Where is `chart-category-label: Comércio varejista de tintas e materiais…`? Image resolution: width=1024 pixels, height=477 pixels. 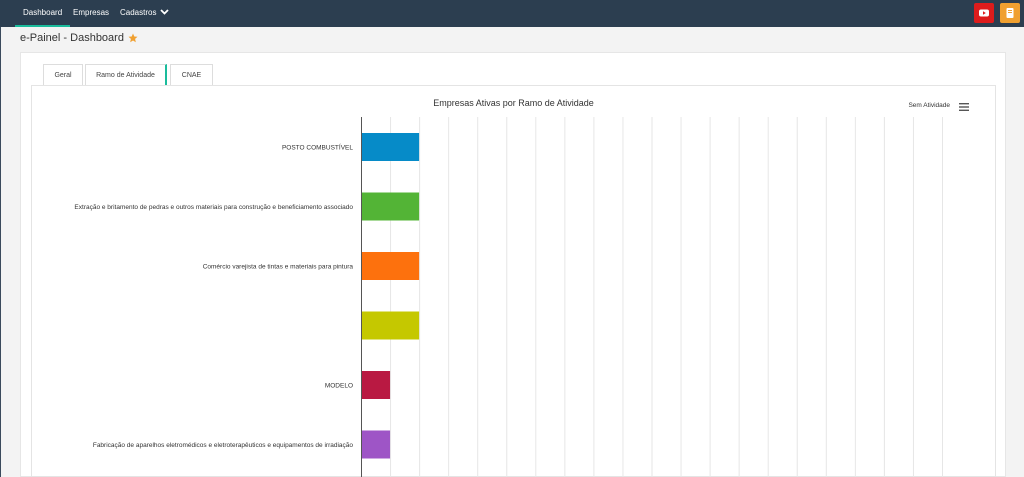
chart-category-label: Comércio varejista de tintas e materiais… is located at coordinates (278, 267).